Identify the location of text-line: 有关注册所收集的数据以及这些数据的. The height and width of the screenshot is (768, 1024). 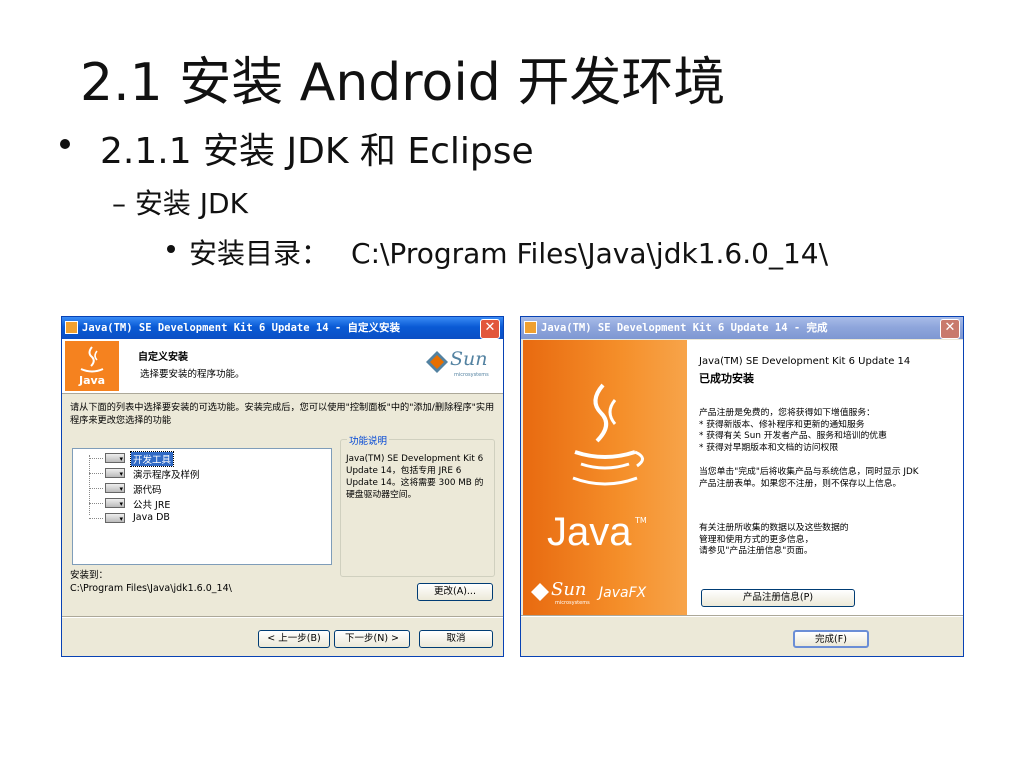
(774, 528).